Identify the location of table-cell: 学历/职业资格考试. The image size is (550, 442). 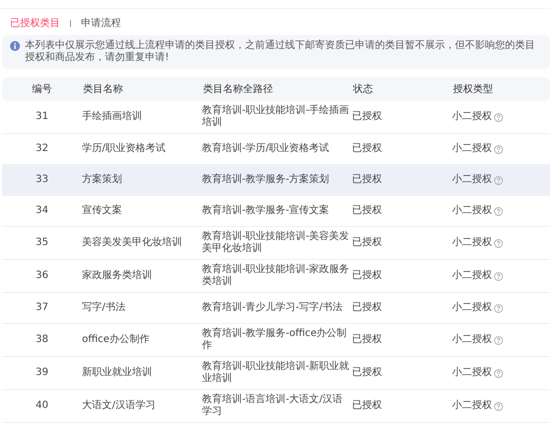
(124, 148).